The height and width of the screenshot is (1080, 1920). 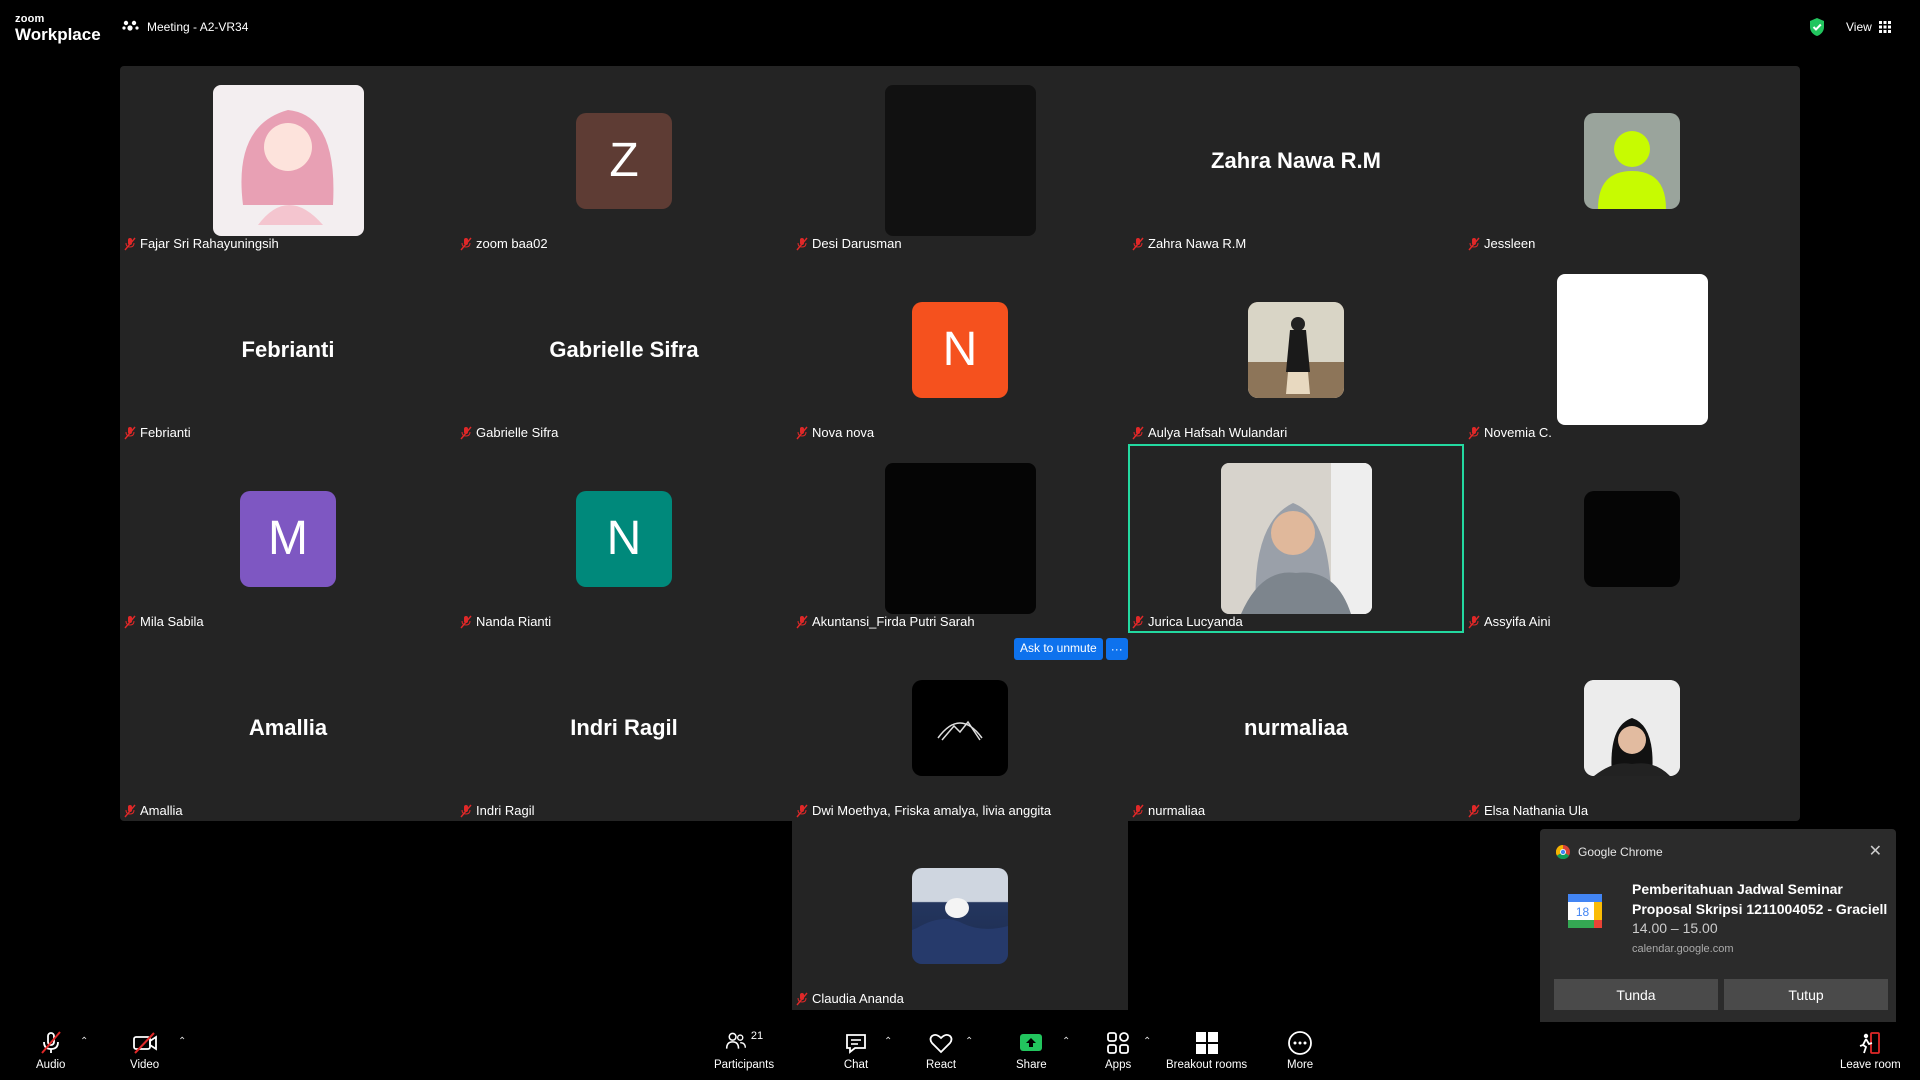 I want to click on video-tile: Jurica Lucyanda, so click(x=1296, y=538).